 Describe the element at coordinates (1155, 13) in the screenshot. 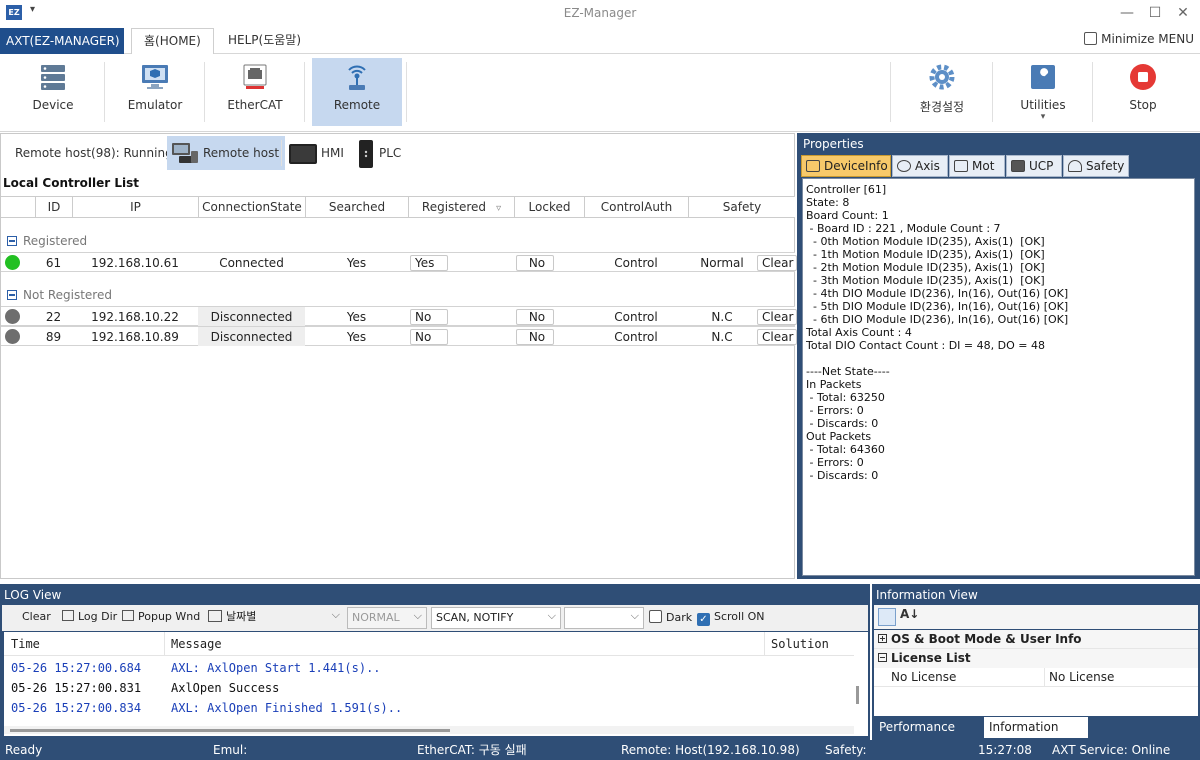

I see `maximize-button: ☐` at that location.